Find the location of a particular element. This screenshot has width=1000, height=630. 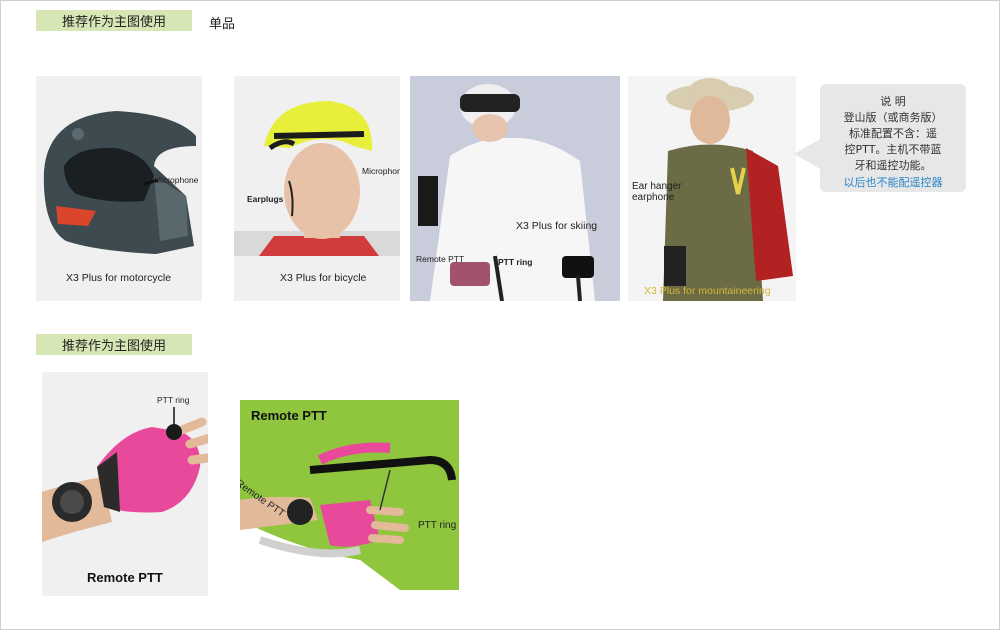

glove-illustration is located at coordinates (125, 474).